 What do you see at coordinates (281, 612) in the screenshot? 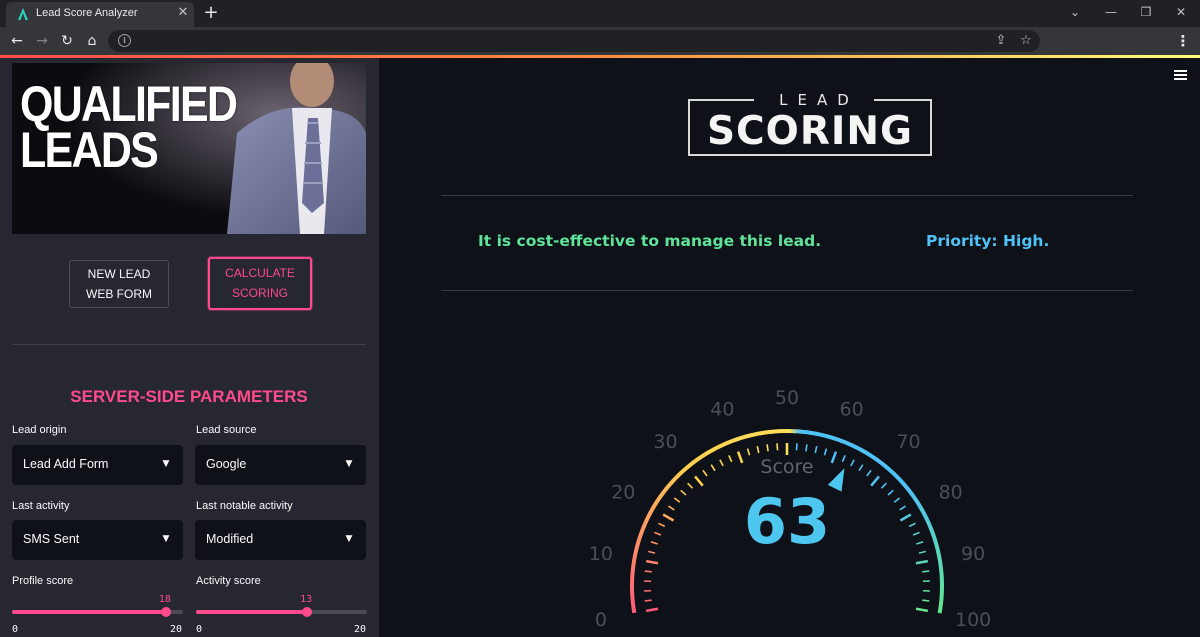
I see `activity-score-slider` at bounding box center [281, 612].